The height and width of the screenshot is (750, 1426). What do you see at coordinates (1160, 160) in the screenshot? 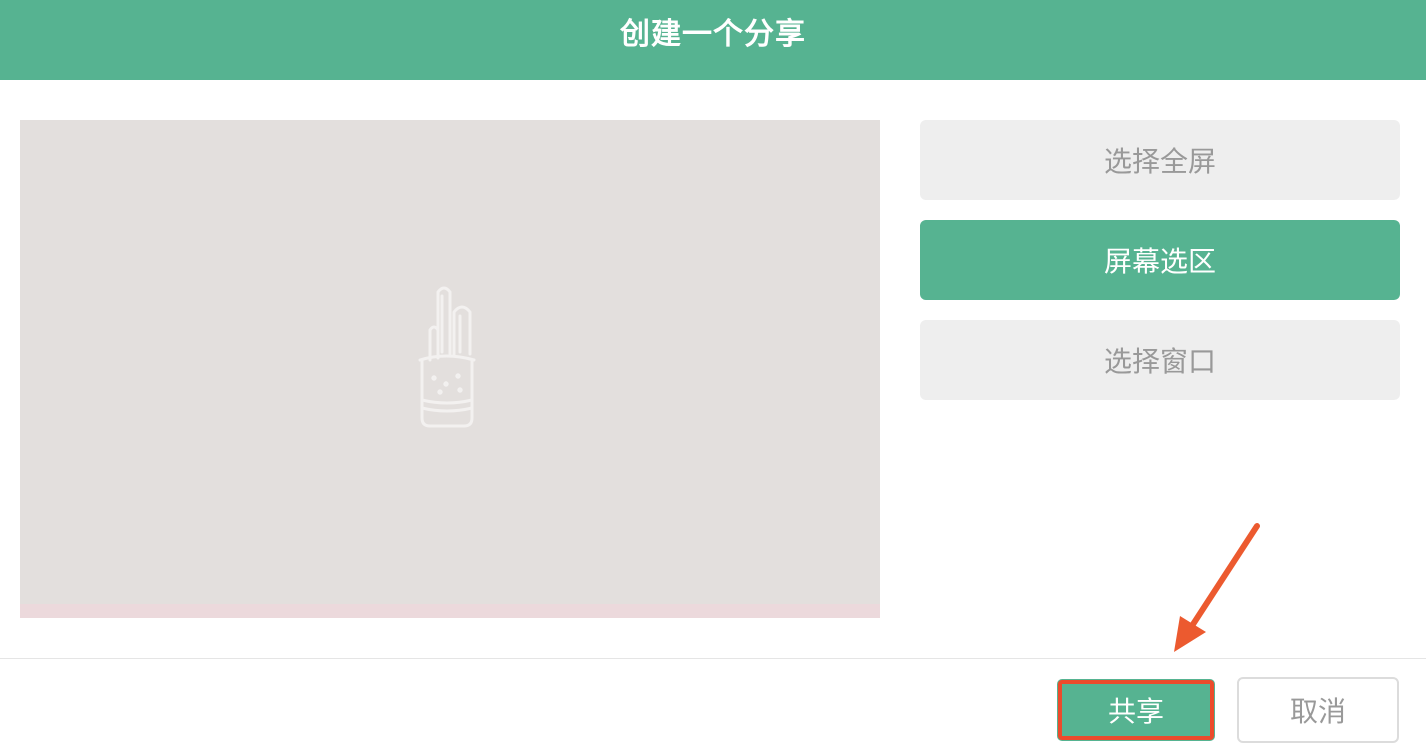
I see `select-fullscreen-button: 选择全屏` at bounding box center [1160, 160].